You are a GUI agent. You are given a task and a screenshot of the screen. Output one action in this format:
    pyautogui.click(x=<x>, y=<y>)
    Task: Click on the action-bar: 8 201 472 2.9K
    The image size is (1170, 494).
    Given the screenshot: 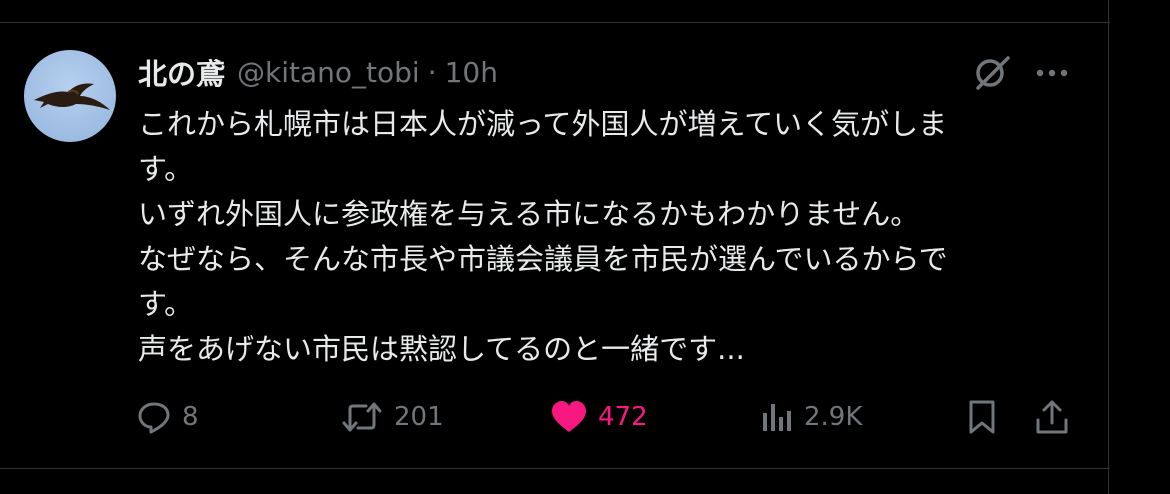 What is the action you would take?
    pyautogui.click(x=585, y=417)
    